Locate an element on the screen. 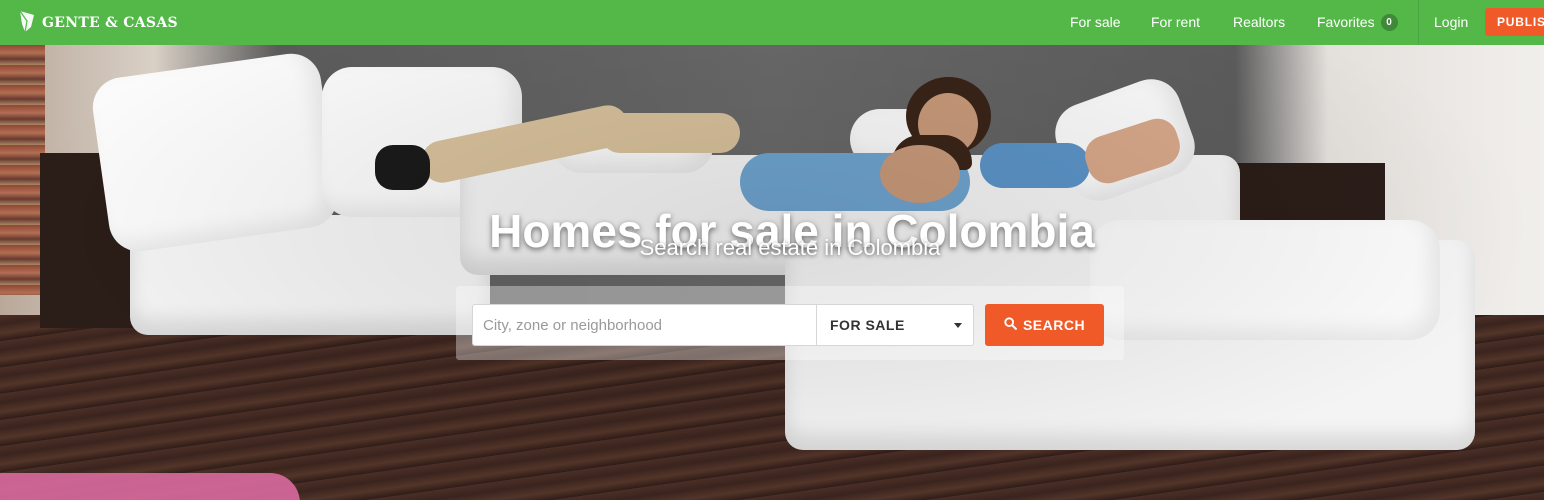  nav-realtors: Realtors is located at coordinates (1259, 22).